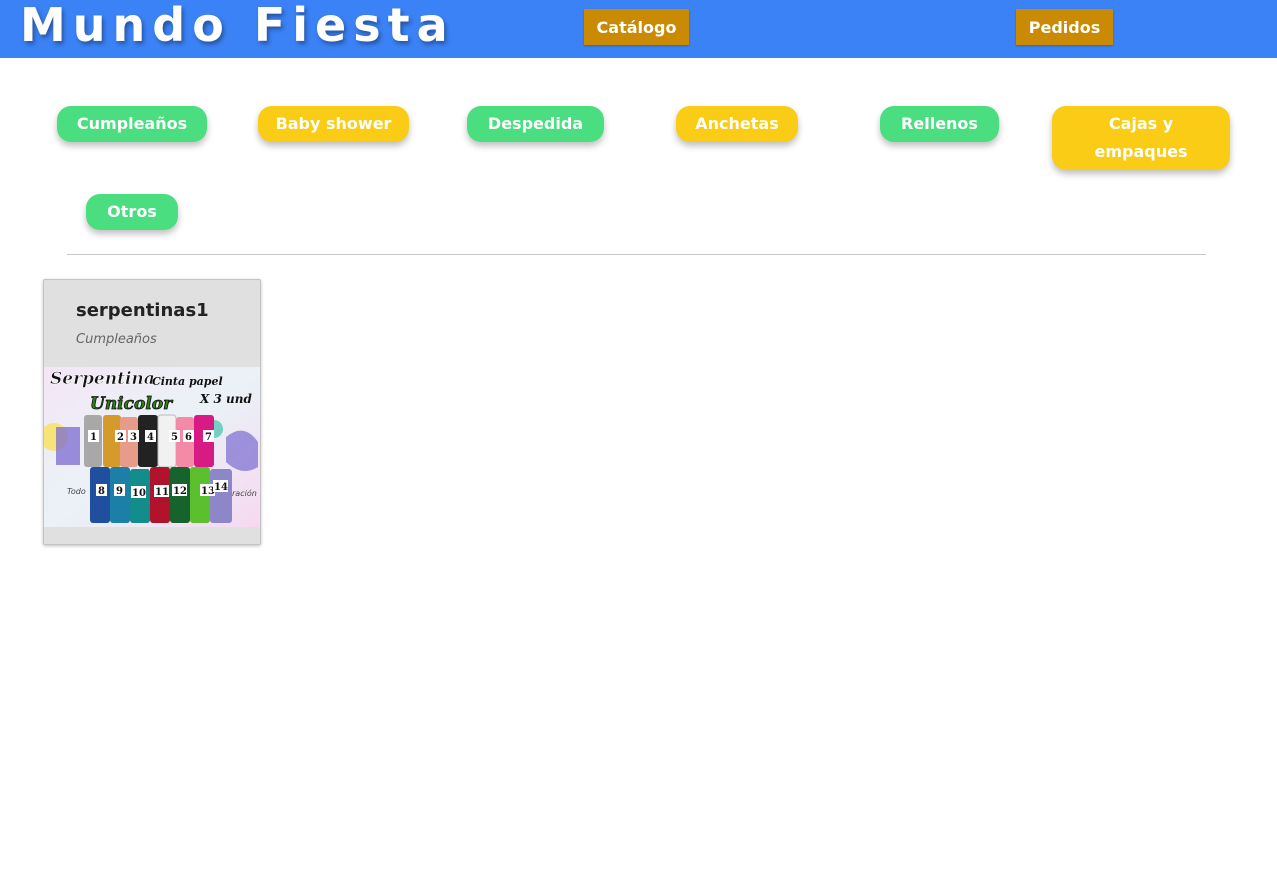 The height and width of the screenshot is (891, 1277). I want to click on image-text-line2: Unicolor, so click(131, 404).